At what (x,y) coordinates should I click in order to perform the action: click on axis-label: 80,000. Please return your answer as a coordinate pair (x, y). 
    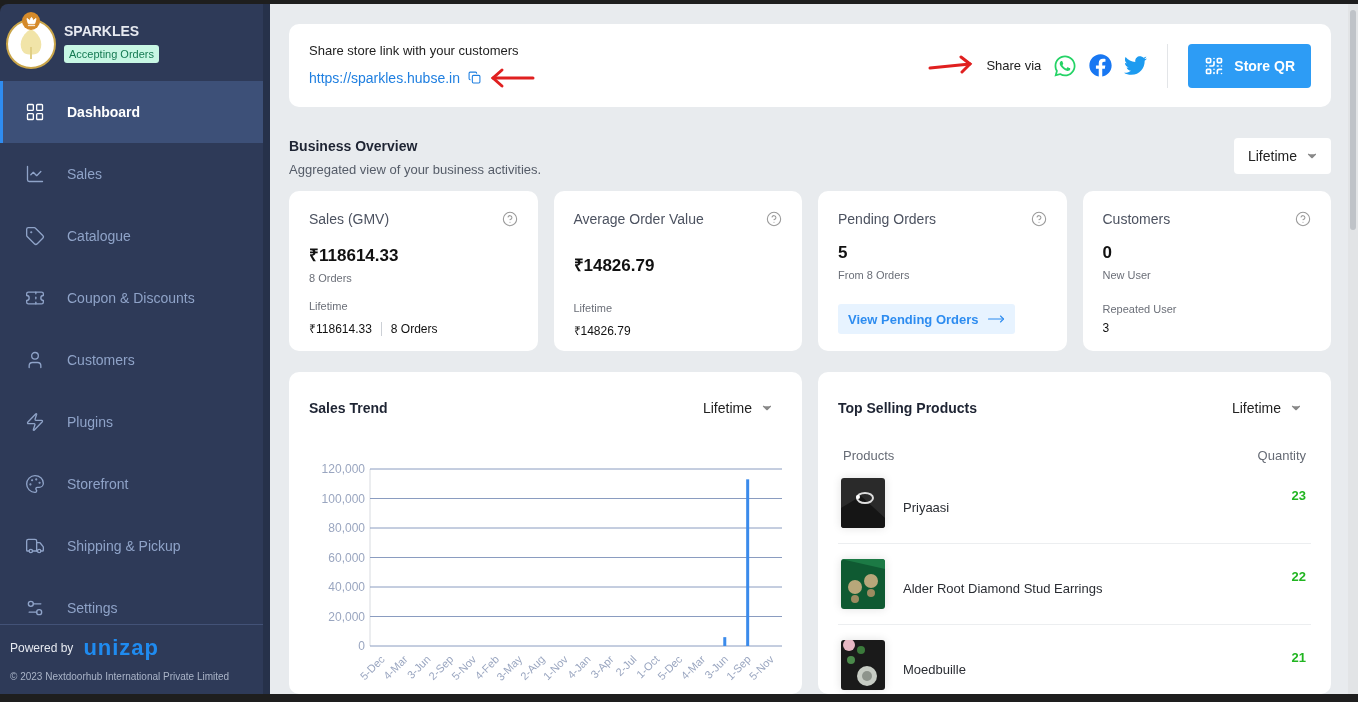
    Looking at the image, I should click on (346, 528).